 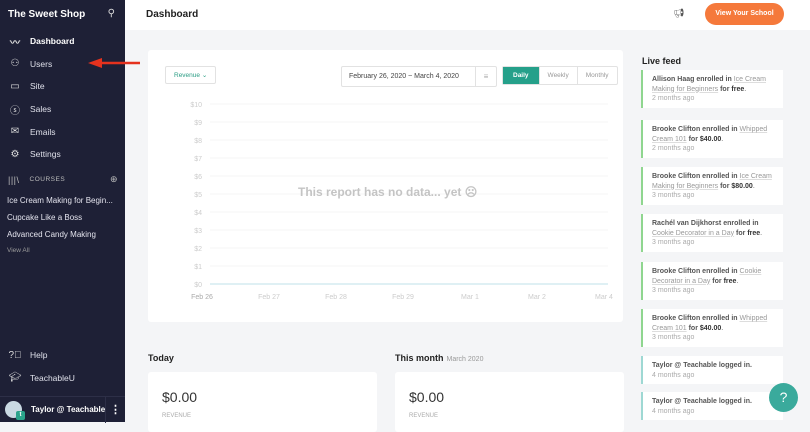 I want to click on nav-label: Users, so click(x=41, y=63).